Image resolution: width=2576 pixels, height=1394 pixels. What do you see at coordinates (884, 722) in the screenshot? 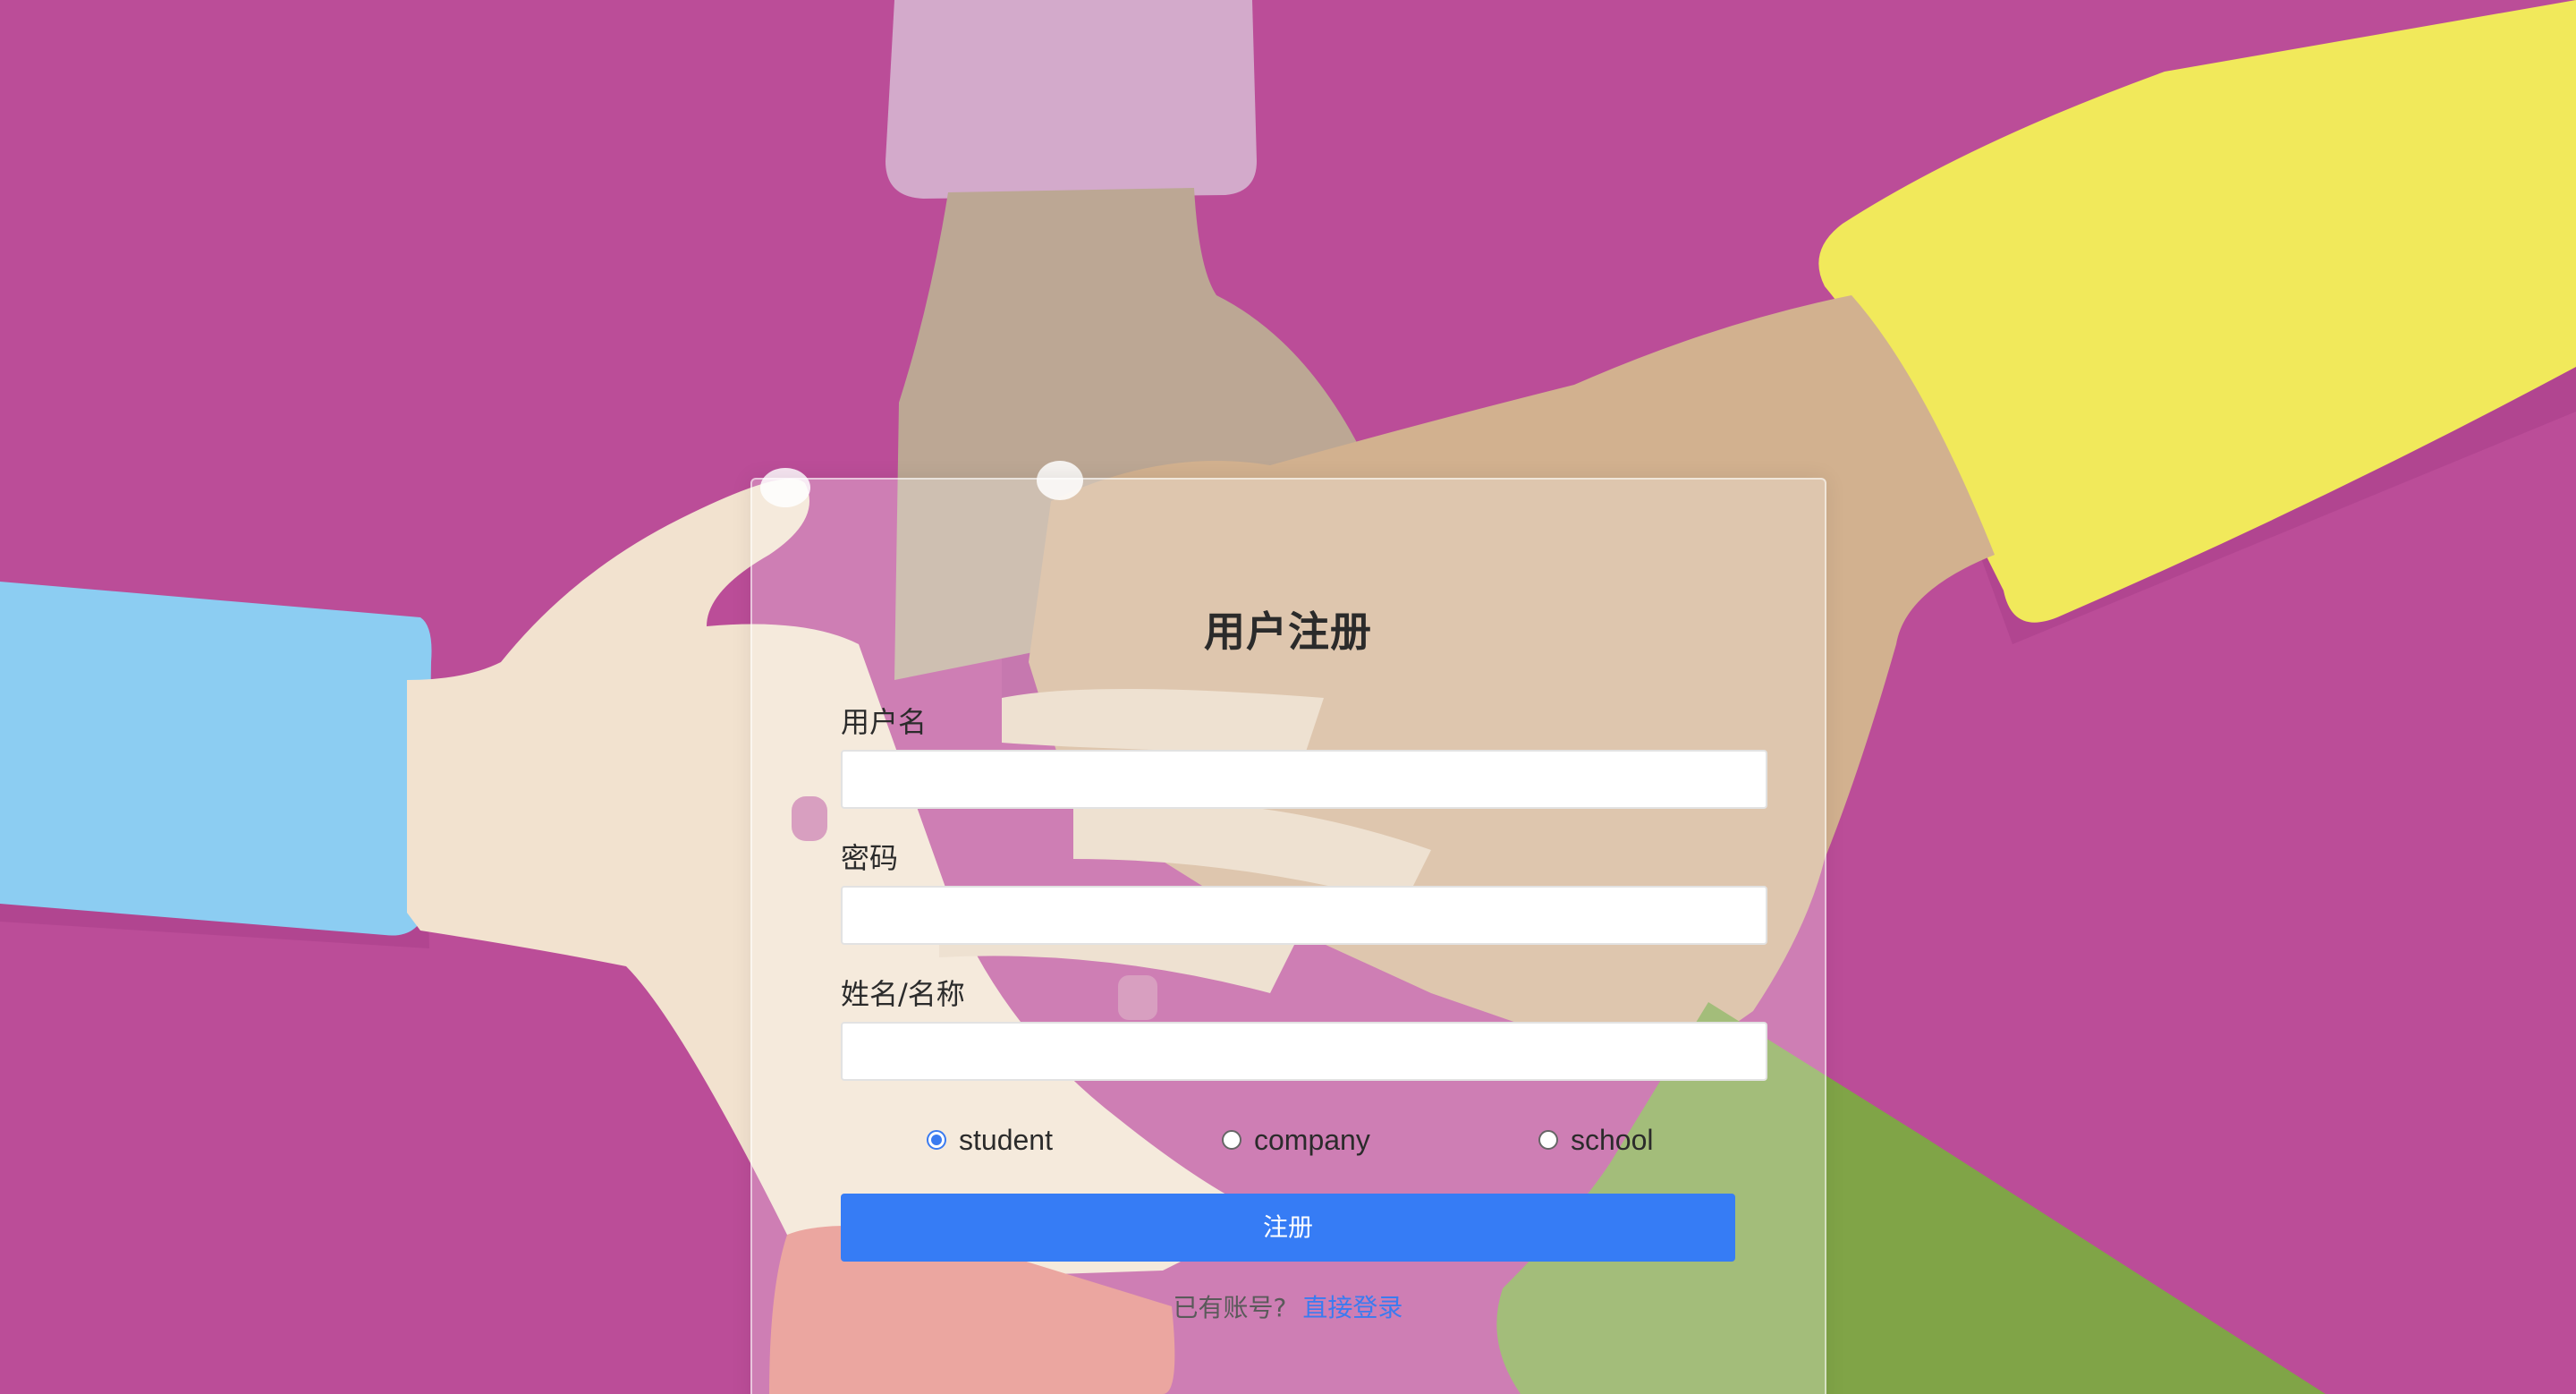
I see `username-label: 用户名` at bounding box center [884, 722].